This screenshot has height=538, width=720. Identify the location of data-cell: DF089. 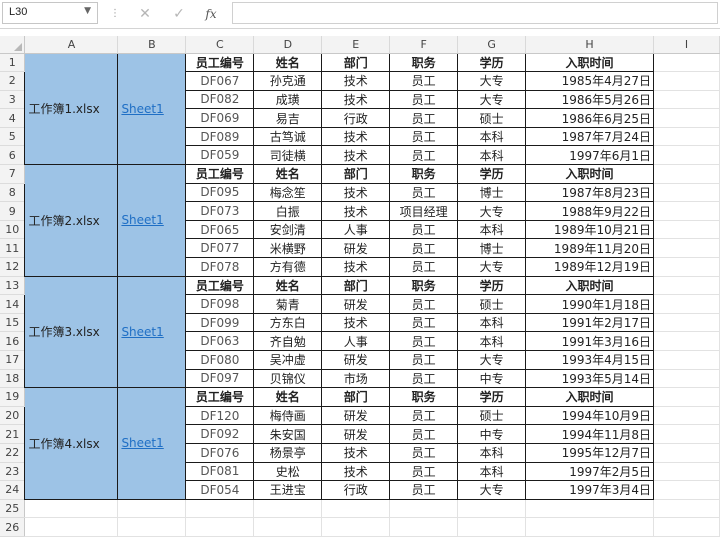
(220, 136).